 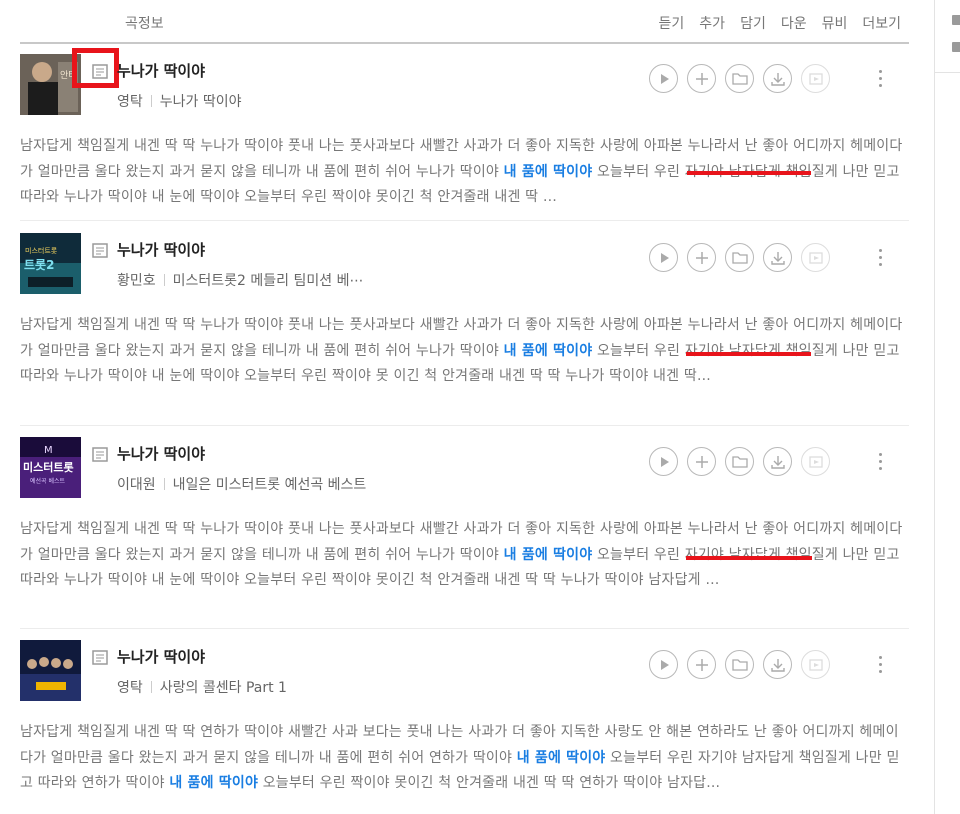 What do you see at coordinates (48, 450) in the screenshot?
I see `svg-text: M` at bounding box center [48, 450].